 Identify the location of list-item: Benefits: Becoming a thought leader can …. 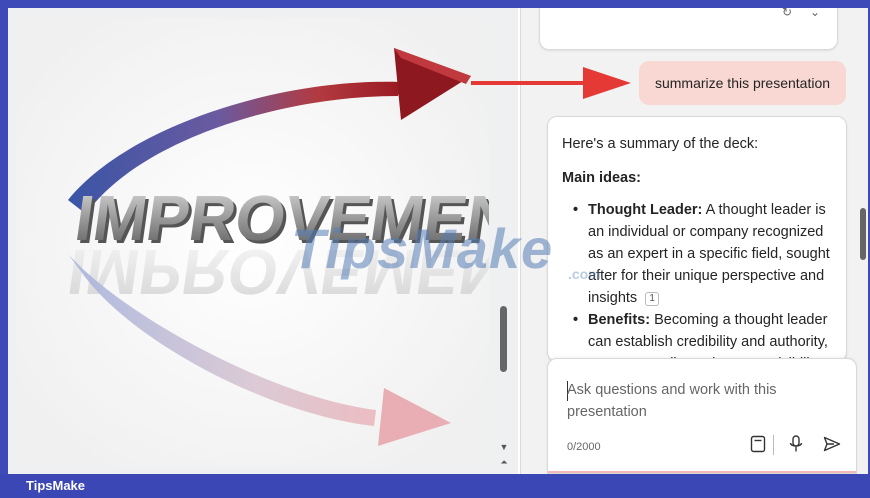
(697, 335).